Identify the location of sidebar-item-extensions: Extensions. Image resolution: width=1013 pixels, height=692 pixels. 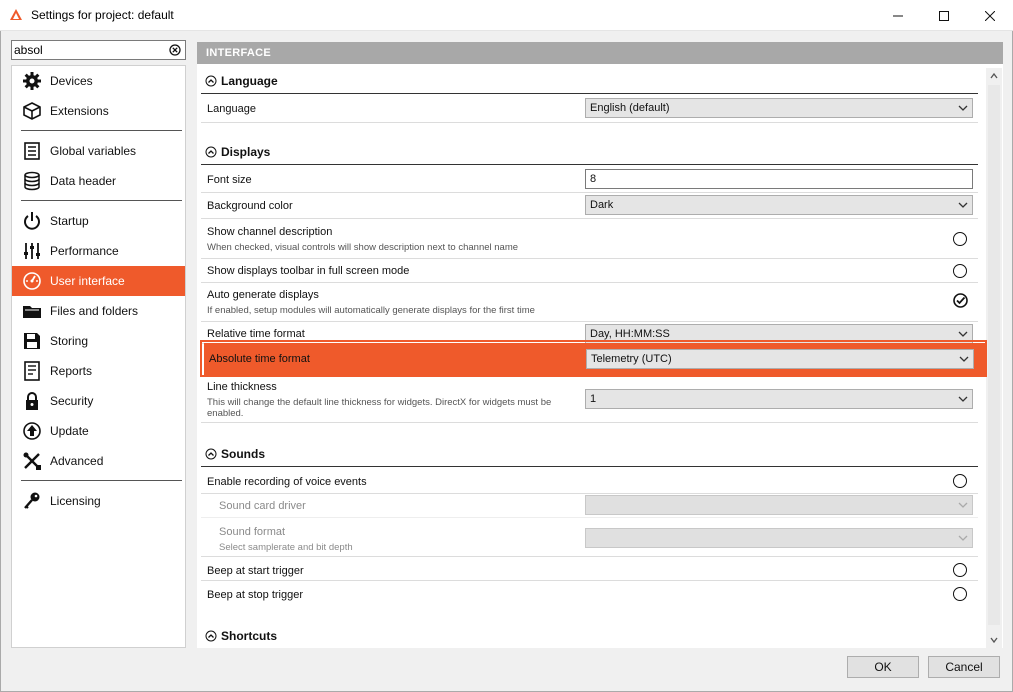
(98, 111).